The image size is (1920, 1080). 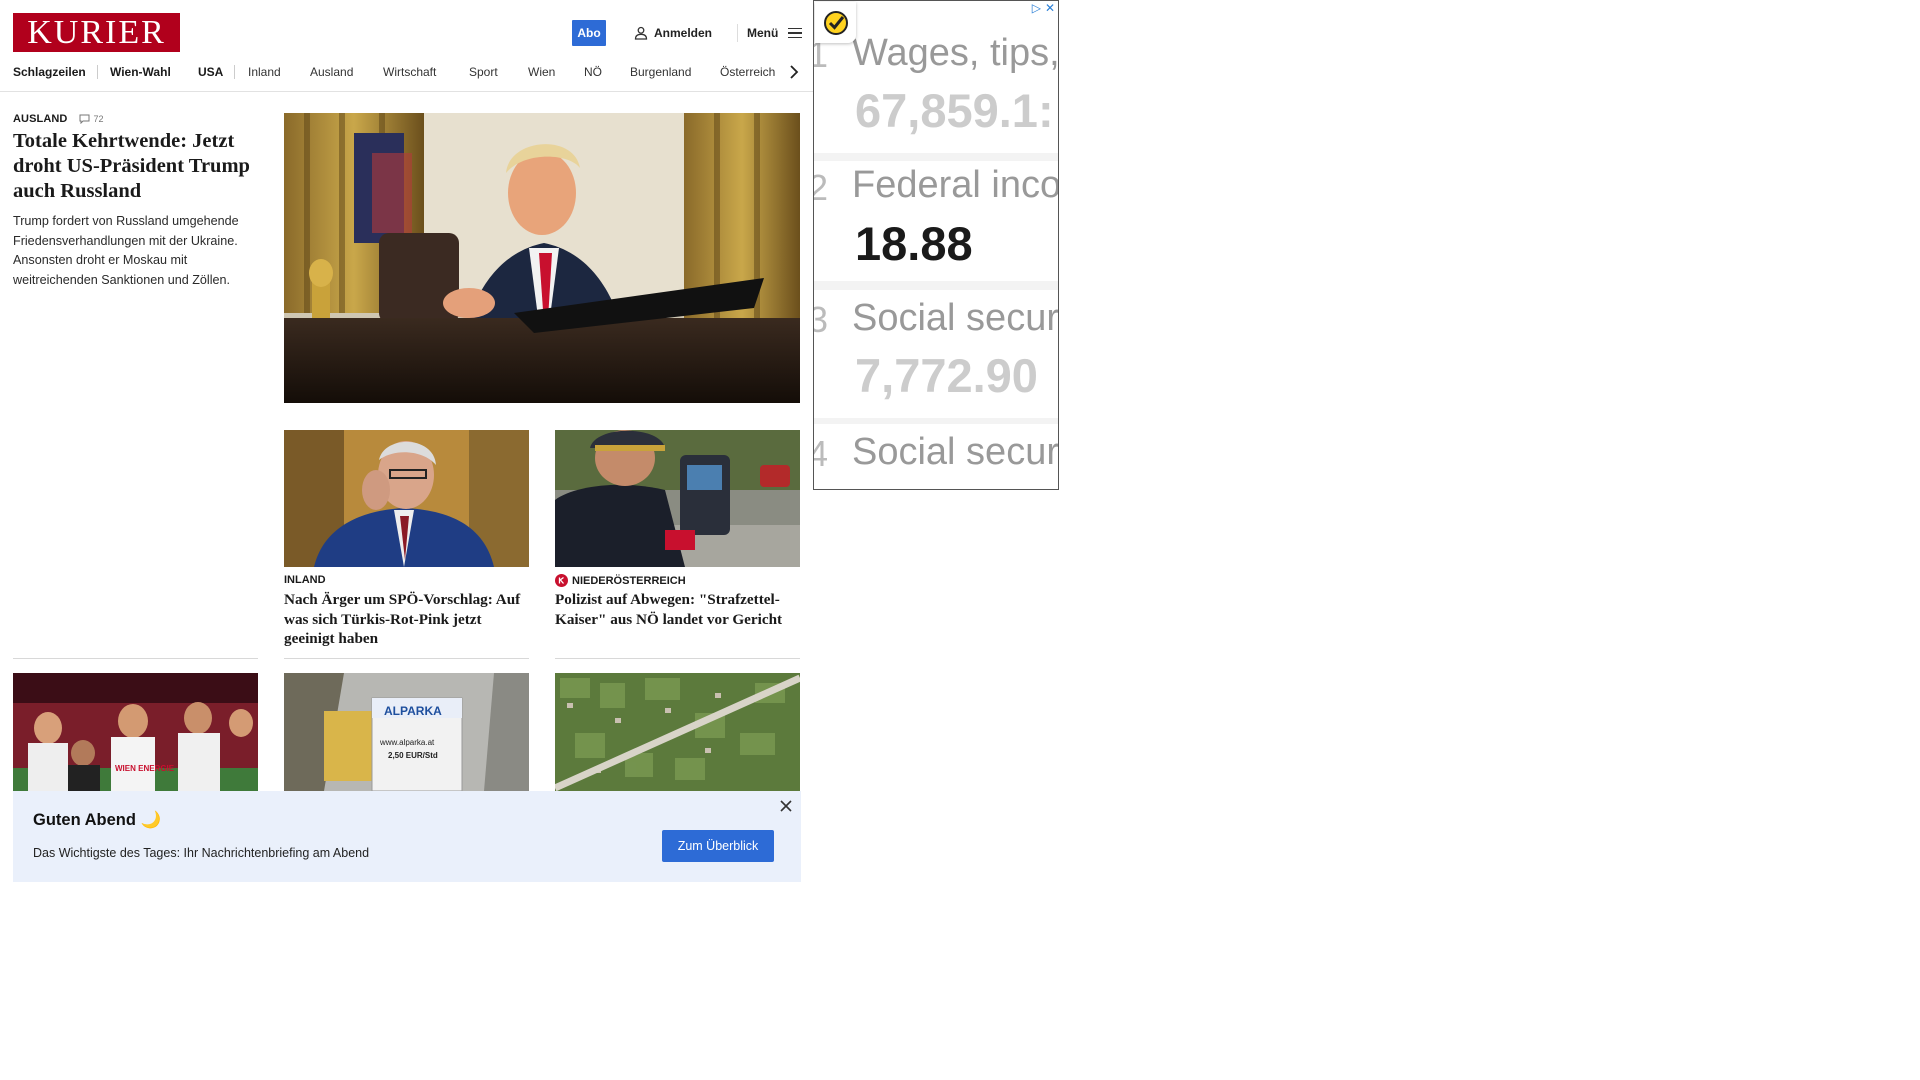 I want to click on menu-label: Menü, so click(x=763, y=33).